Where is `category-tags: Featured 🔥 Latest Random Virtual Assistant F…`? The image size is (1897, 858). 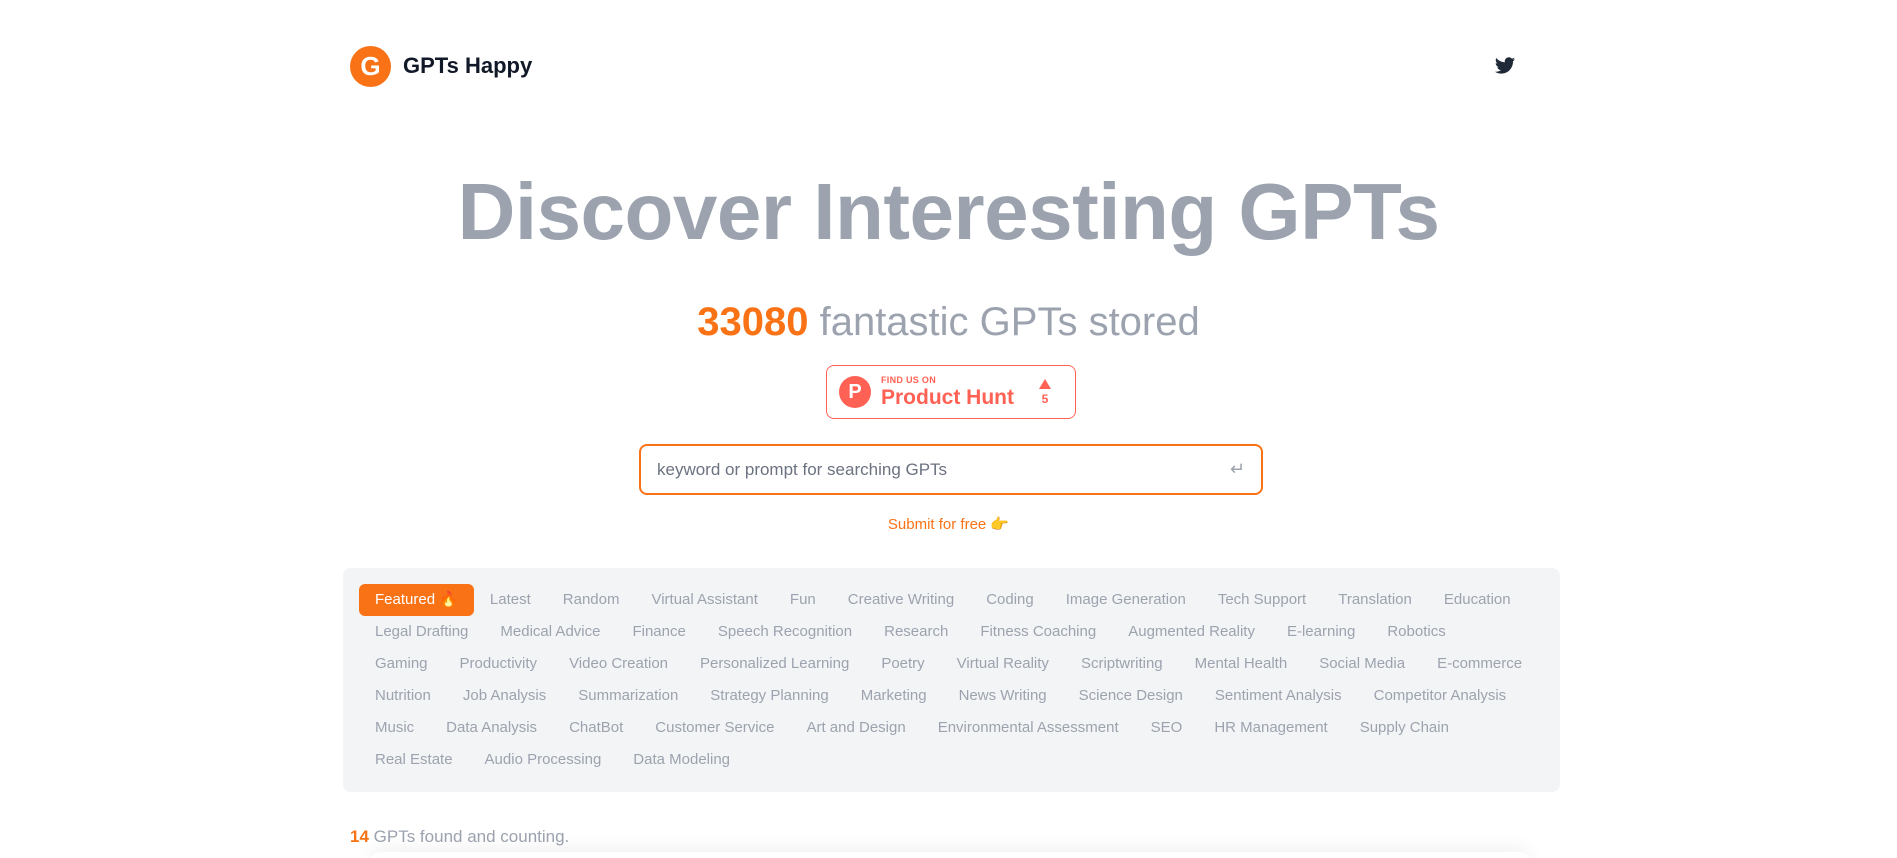
category-tags: Featured 🔥 Latest Random Virtual Assistant F… is located at coordinates (951, 680).